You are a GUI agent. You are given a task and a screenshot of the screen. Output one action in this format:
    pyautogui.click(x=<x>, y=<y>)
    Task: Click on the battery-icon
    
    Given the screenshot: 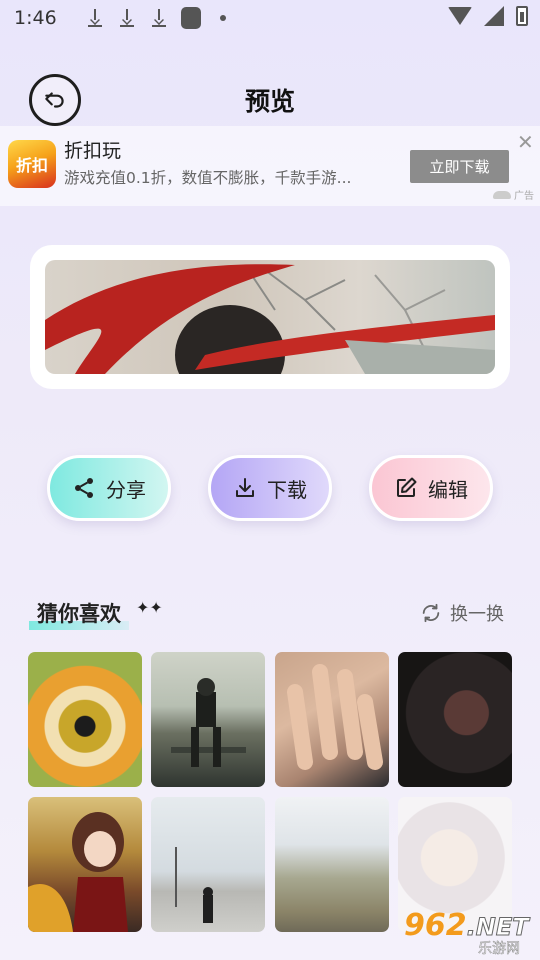 What is the action you would take?
    pyautogui.click(x=522, y=16)
    